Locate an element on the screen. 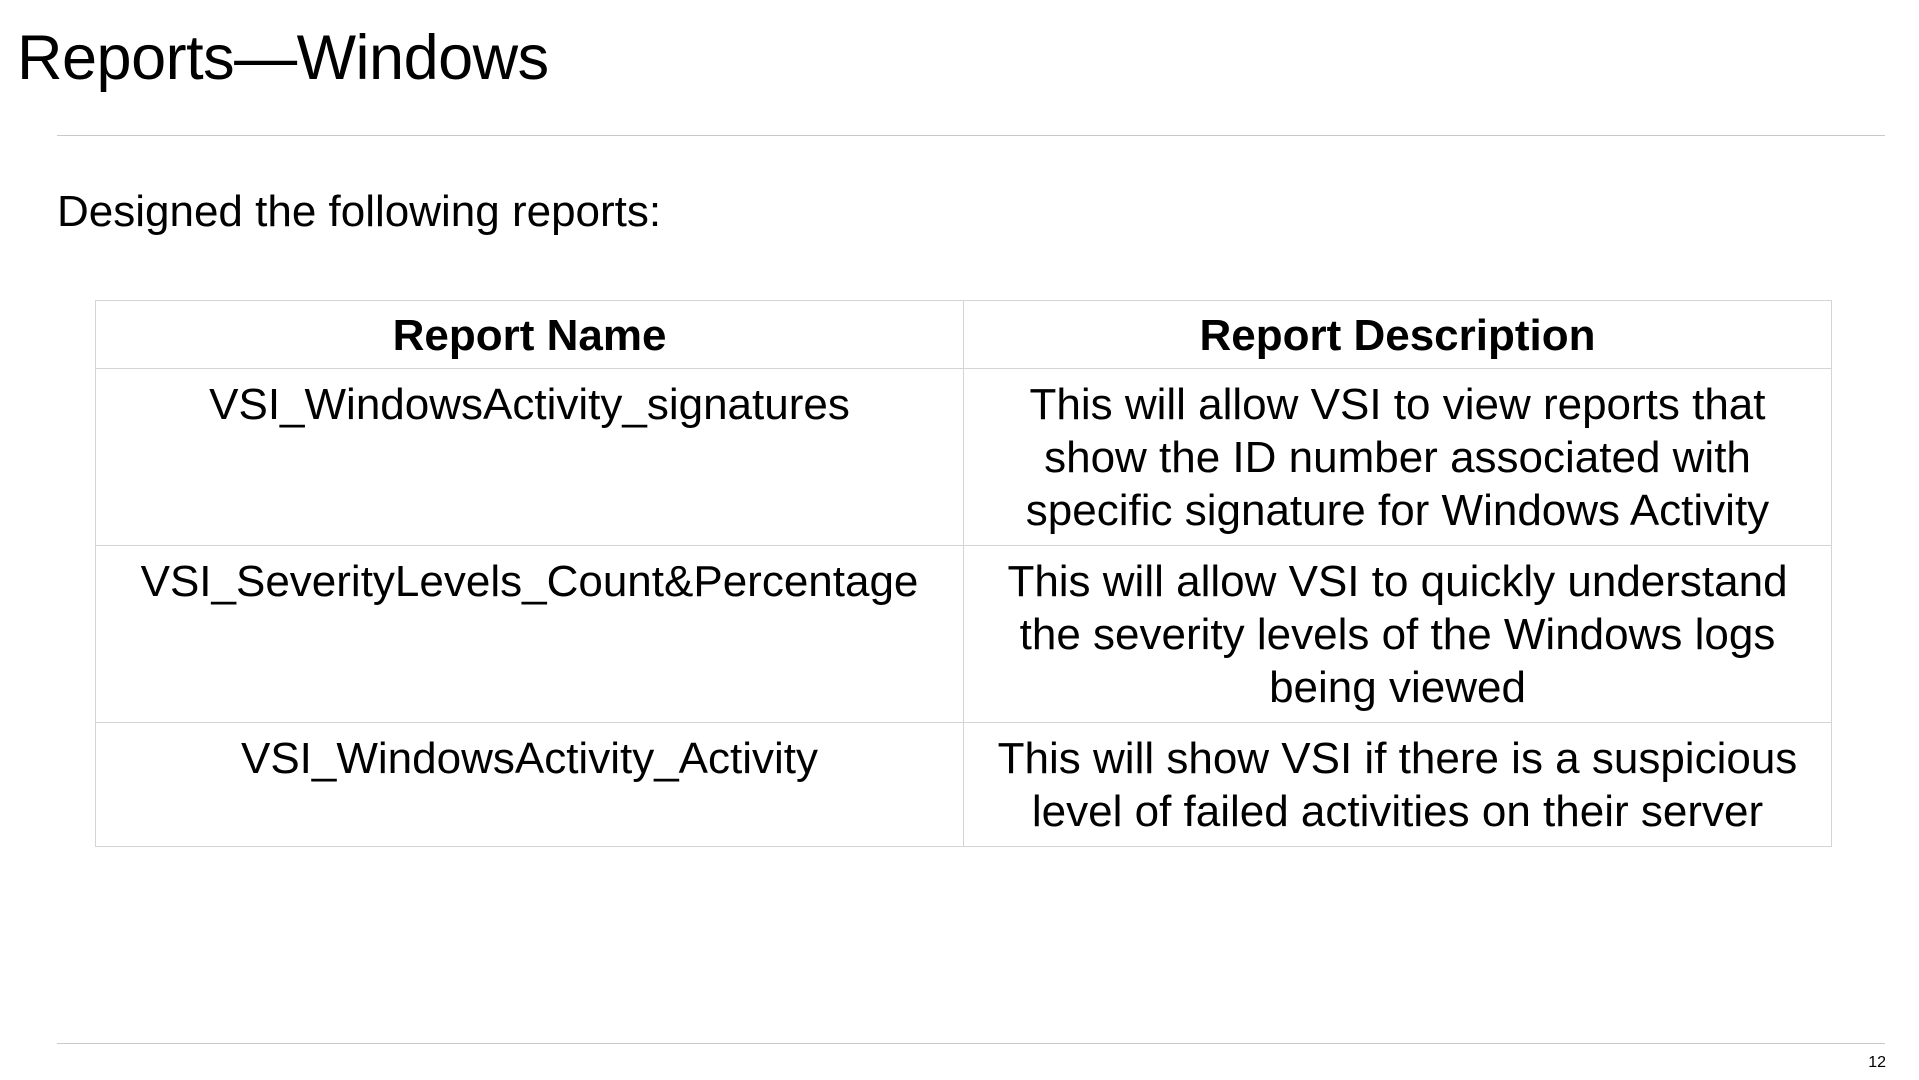 The width and height of the screenshot is (1919, 1080). report-name-cell: VSI_WindowsActivity_Activity is located at coordinates (529, 784).